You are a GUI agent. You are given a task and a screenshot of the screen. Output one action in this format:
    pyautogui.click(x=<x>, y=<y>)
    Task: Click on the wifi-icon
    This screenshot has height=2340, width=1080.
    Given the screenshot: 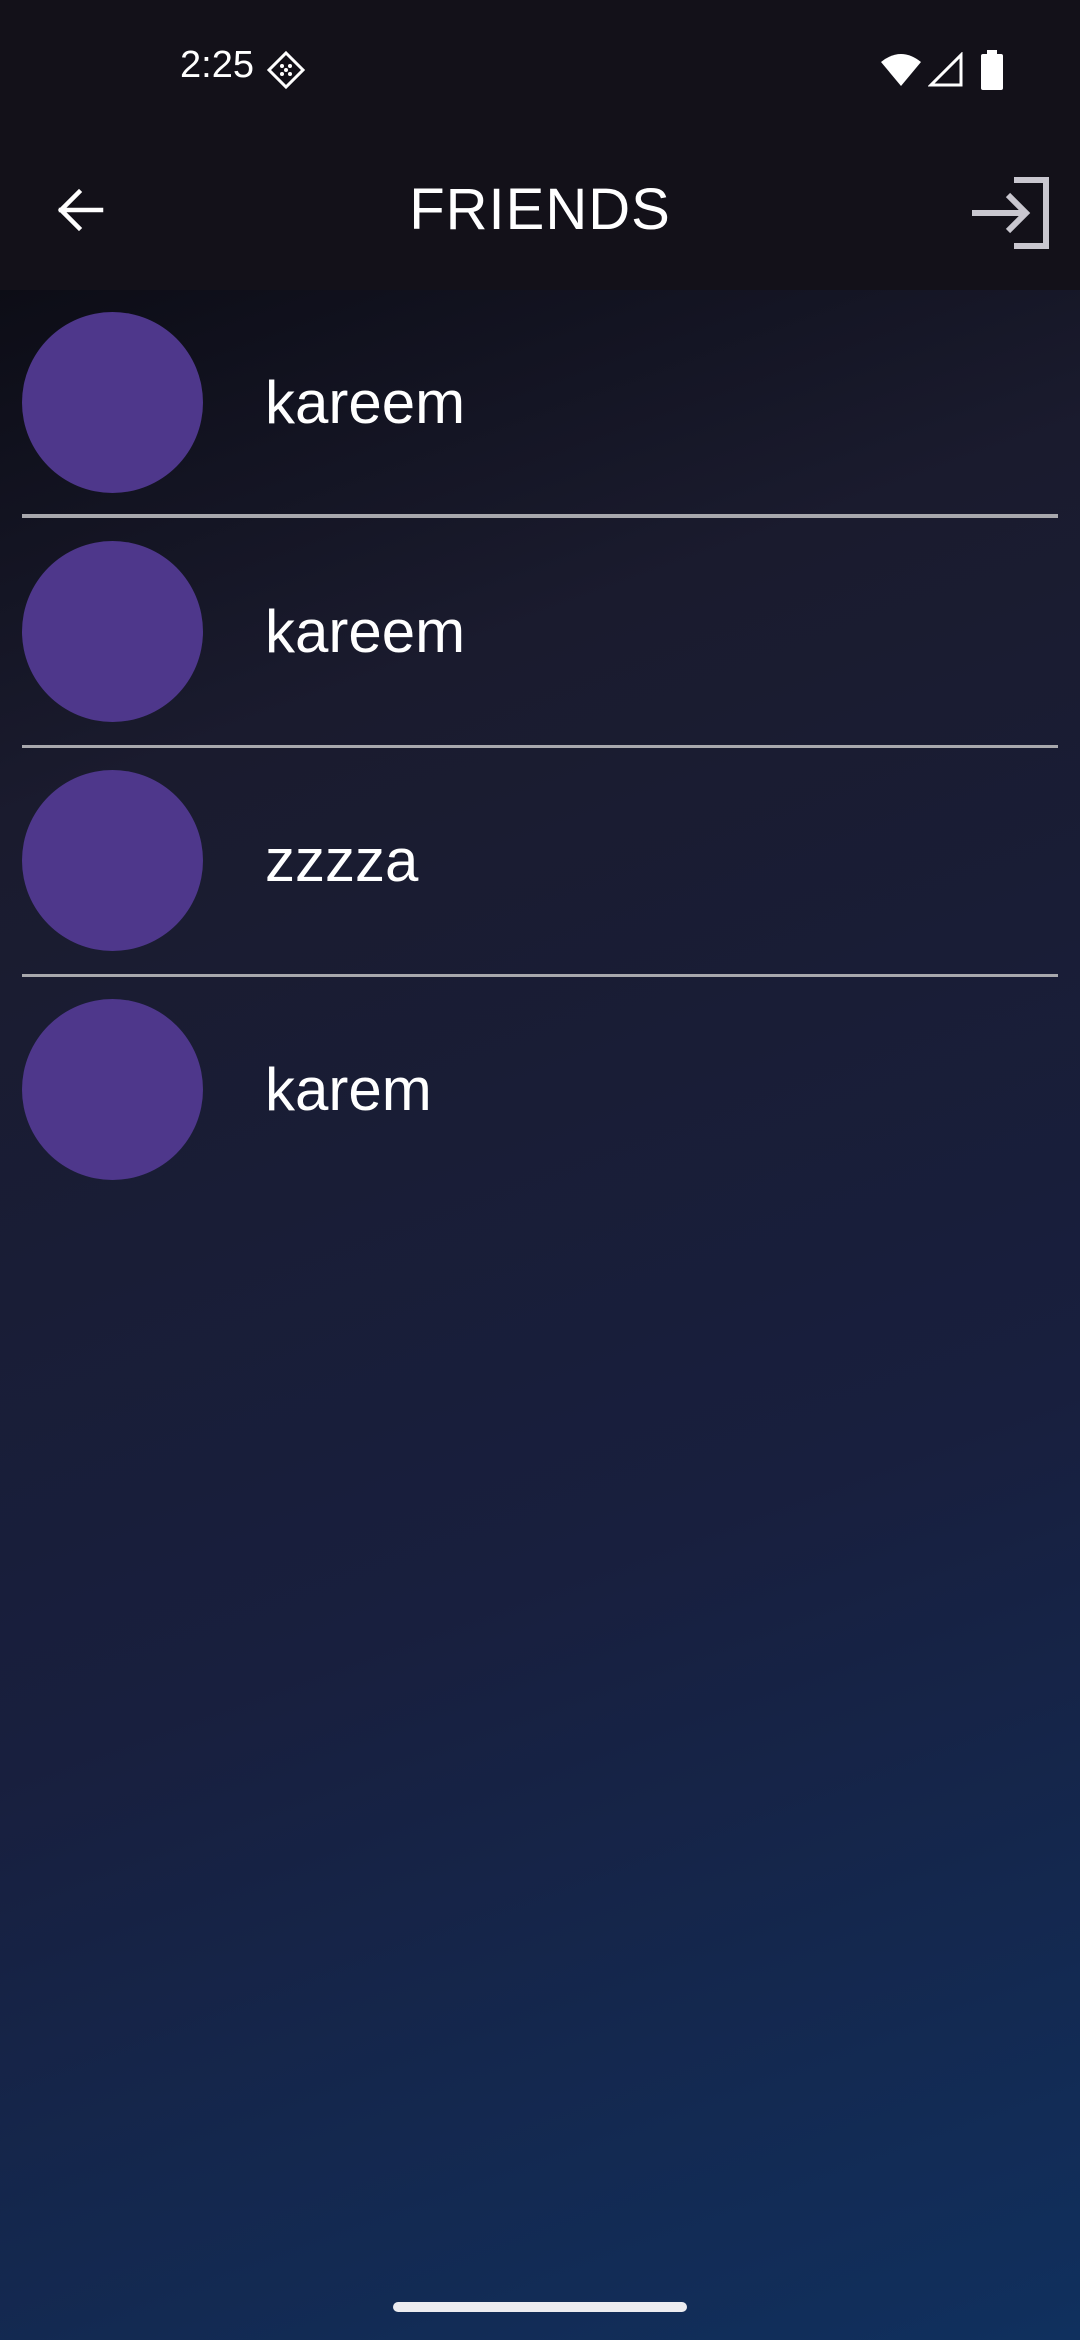 What is the action you would take?
    pyautogui.click(x=901, y=70)
    